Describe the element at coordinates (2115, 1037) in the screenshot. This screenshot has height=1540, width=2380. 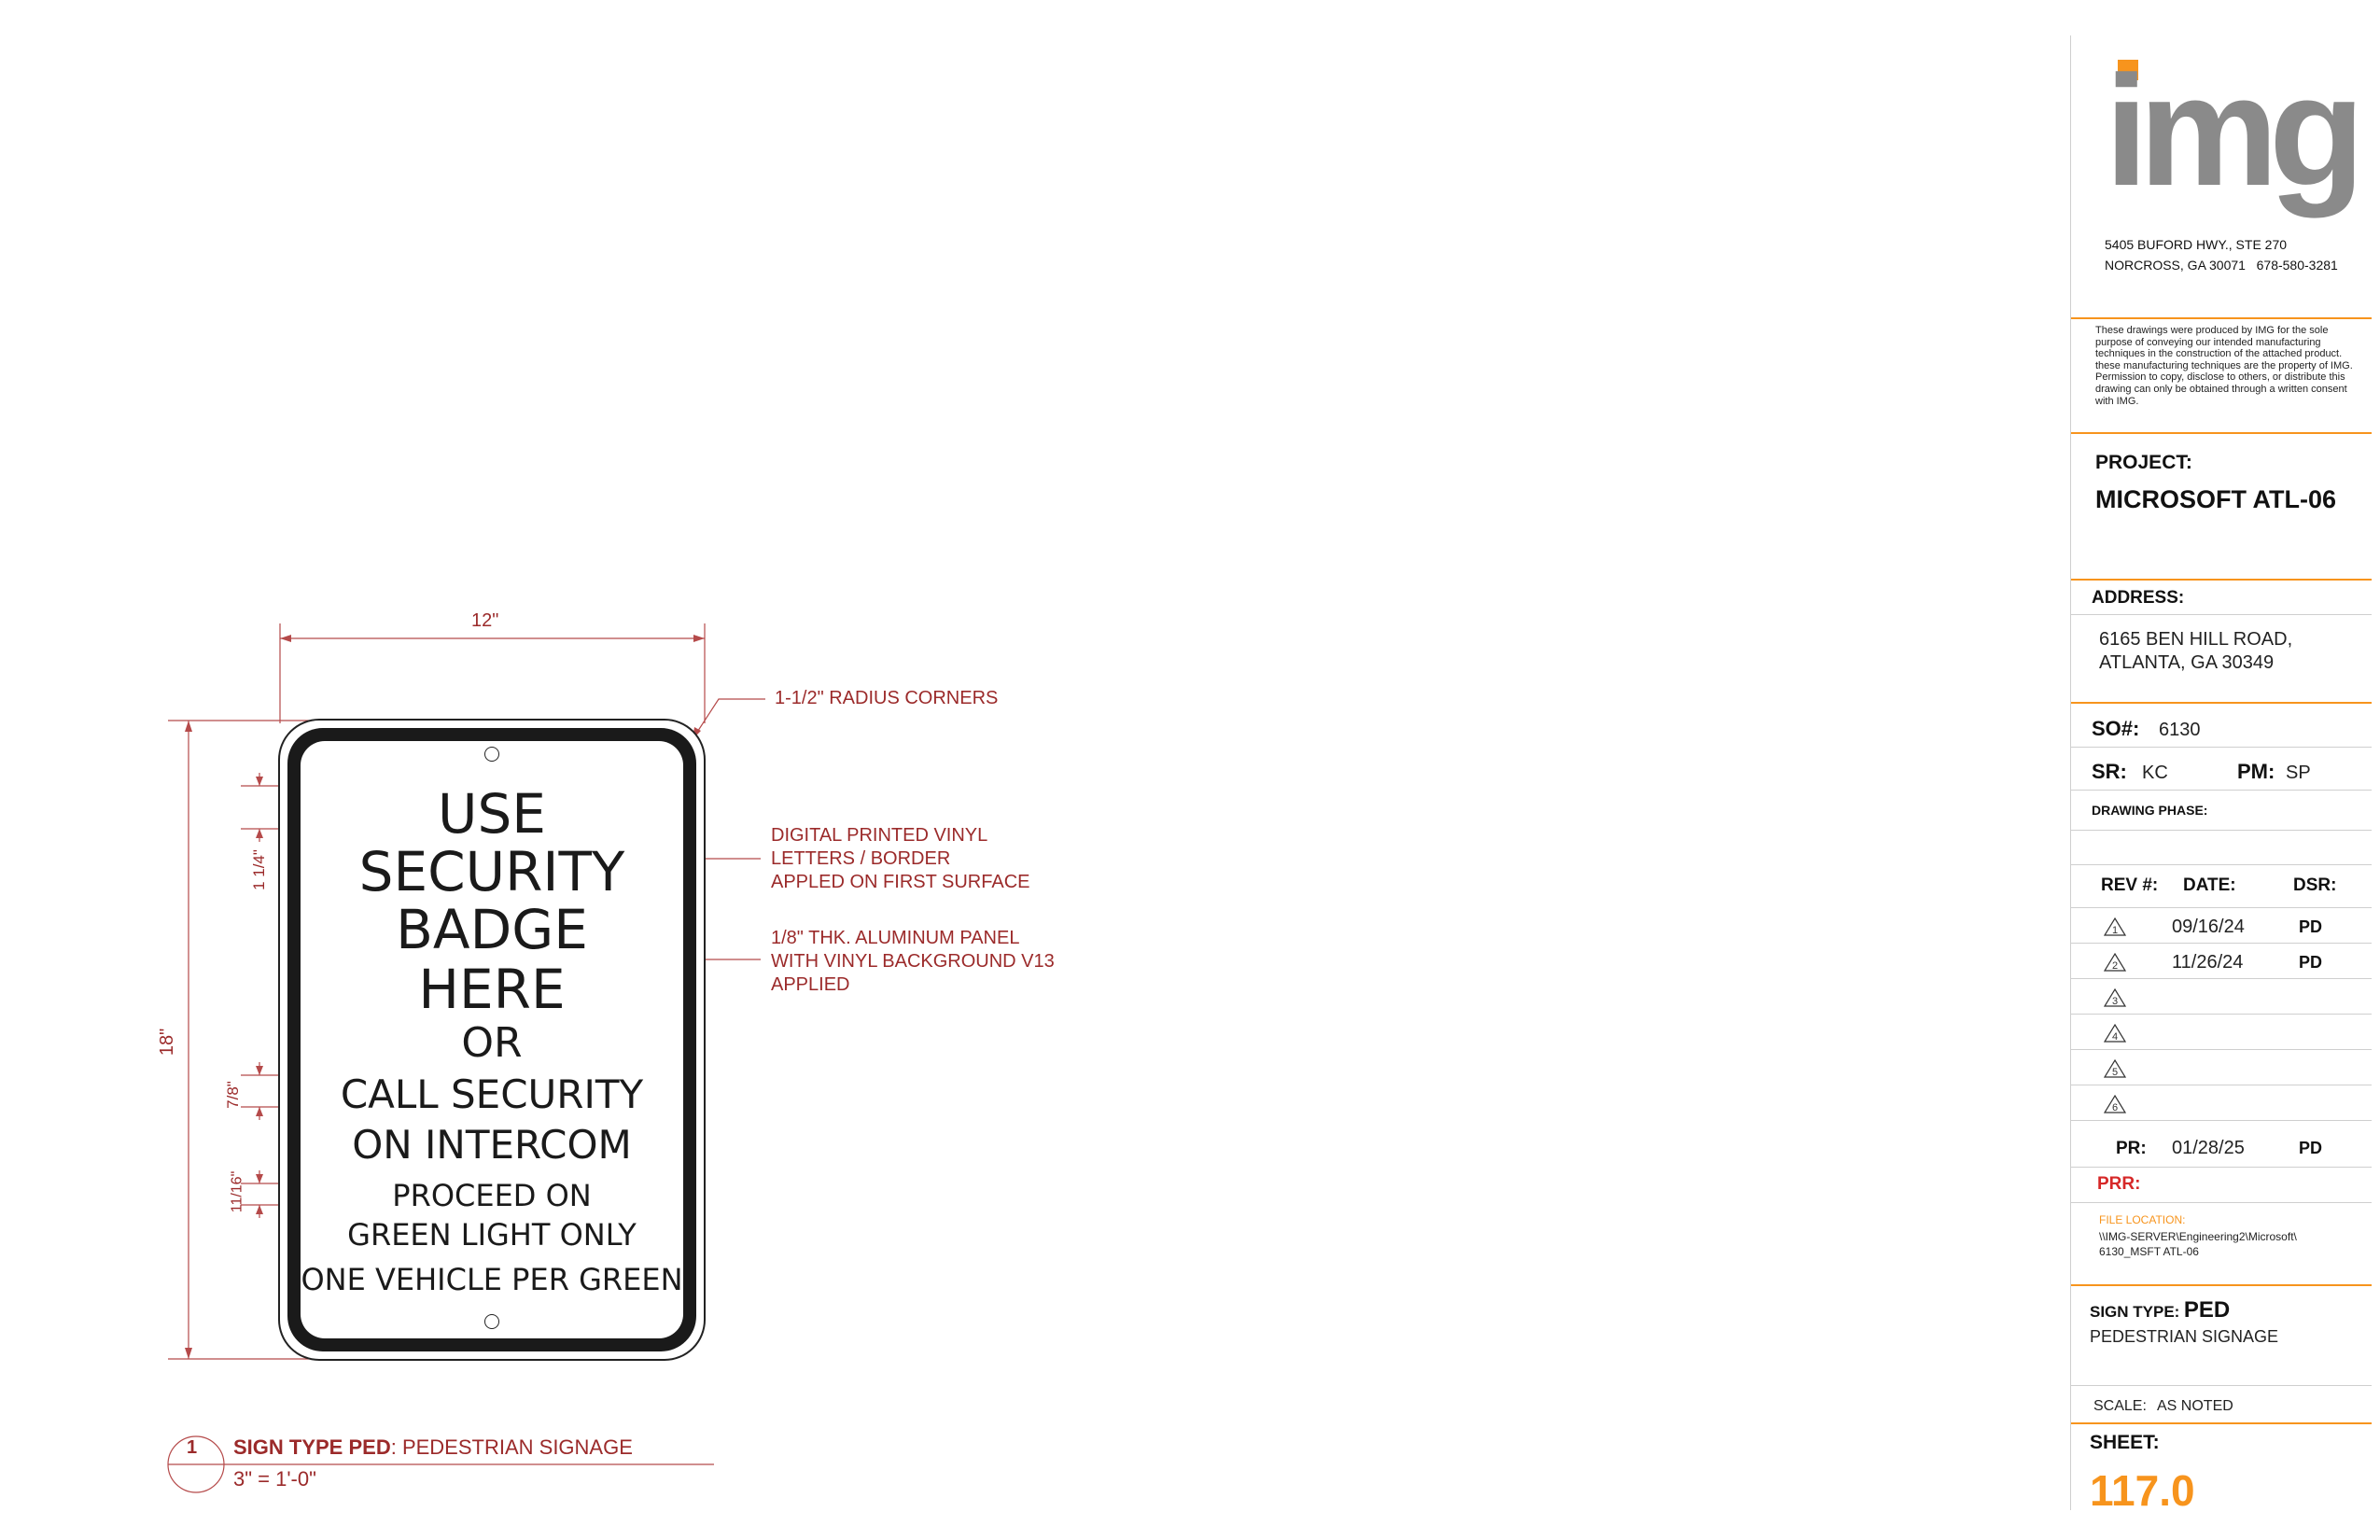
I see `revision-number: 4` at that location.